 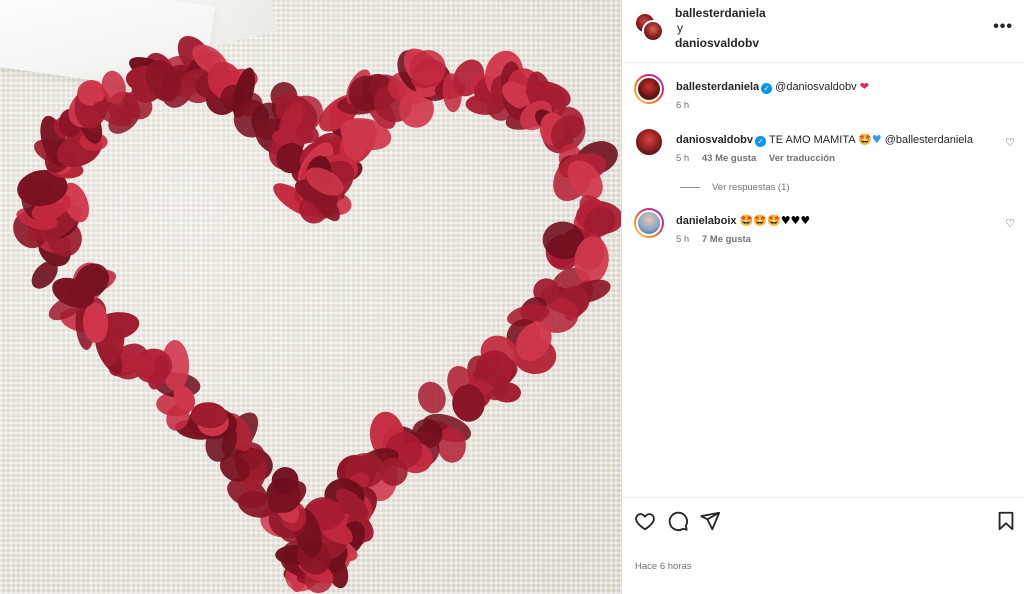 I want to click on post-timestamp: Hace 6 horas, so click(x=663, y=566).